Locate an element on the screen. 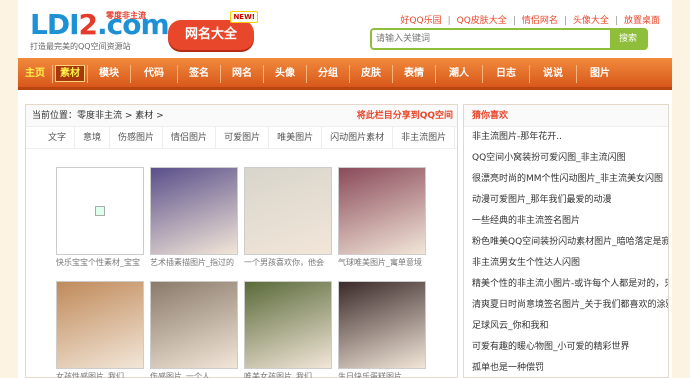  nav-item: 主页 is located at coordinates (35, 74).